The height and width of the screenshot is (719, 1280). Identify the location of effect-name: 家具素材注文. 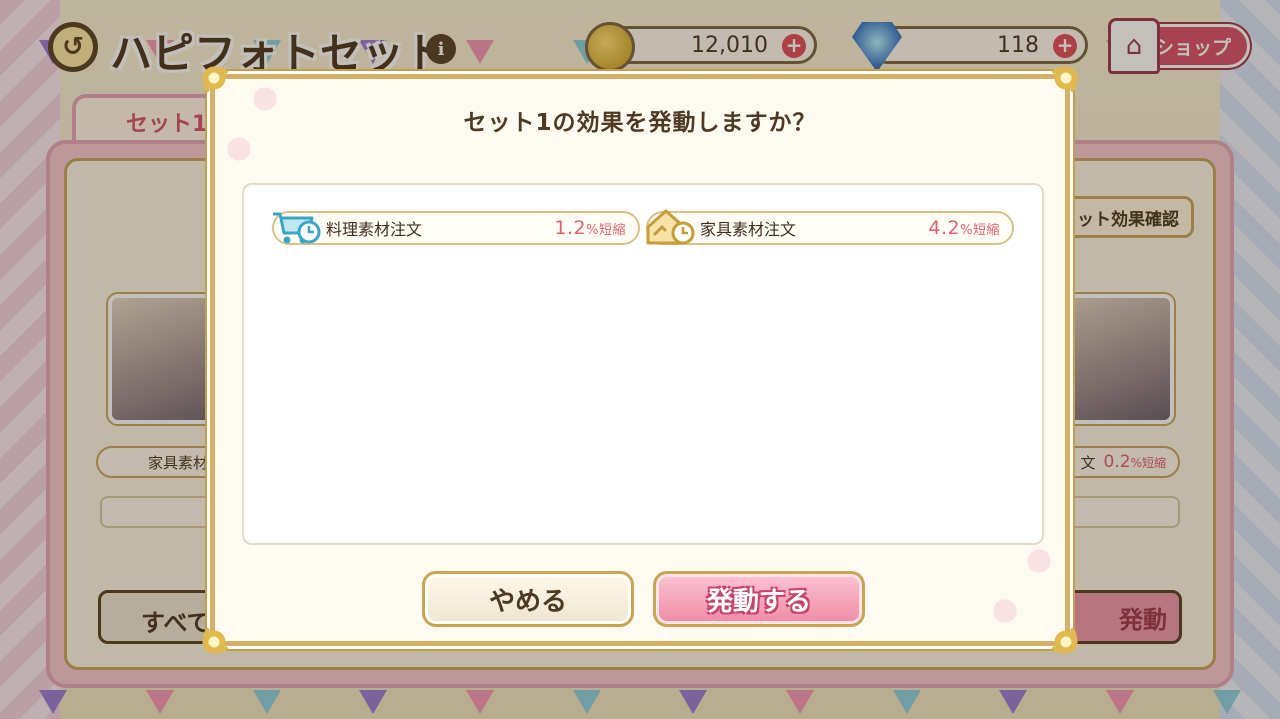
(748, 229).